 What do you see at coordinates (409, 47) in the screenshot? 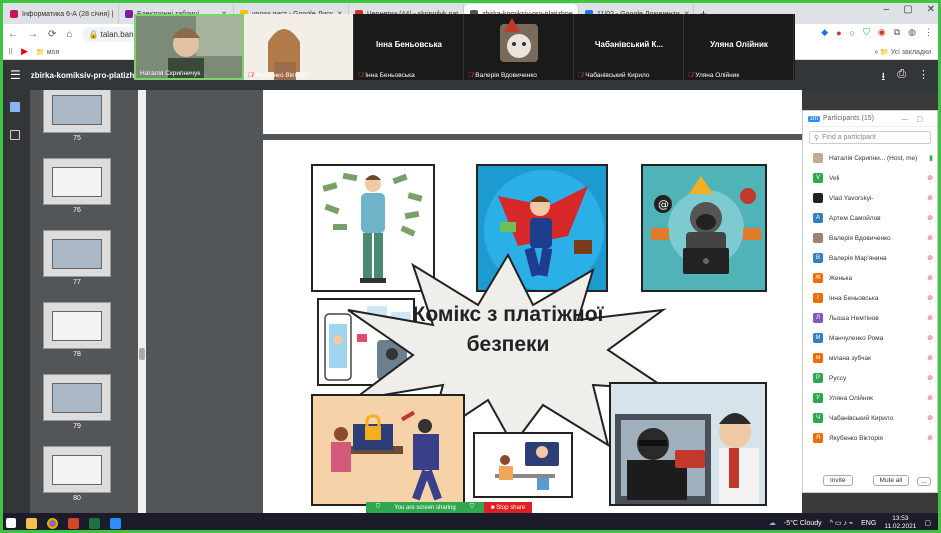
I see `video-tile: Інна Беньовська 🎙̸ Інна Беньовська` at bounding box center [409, 47].